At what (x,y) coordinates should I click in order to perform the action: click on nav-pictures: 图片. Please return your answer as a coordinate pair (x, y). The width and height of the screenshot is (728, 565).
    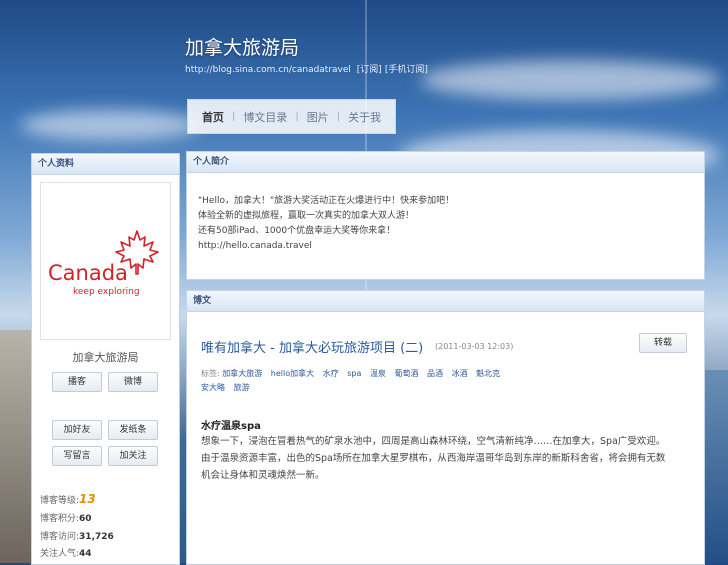
    Looking at the image, I should click on (318, 117).